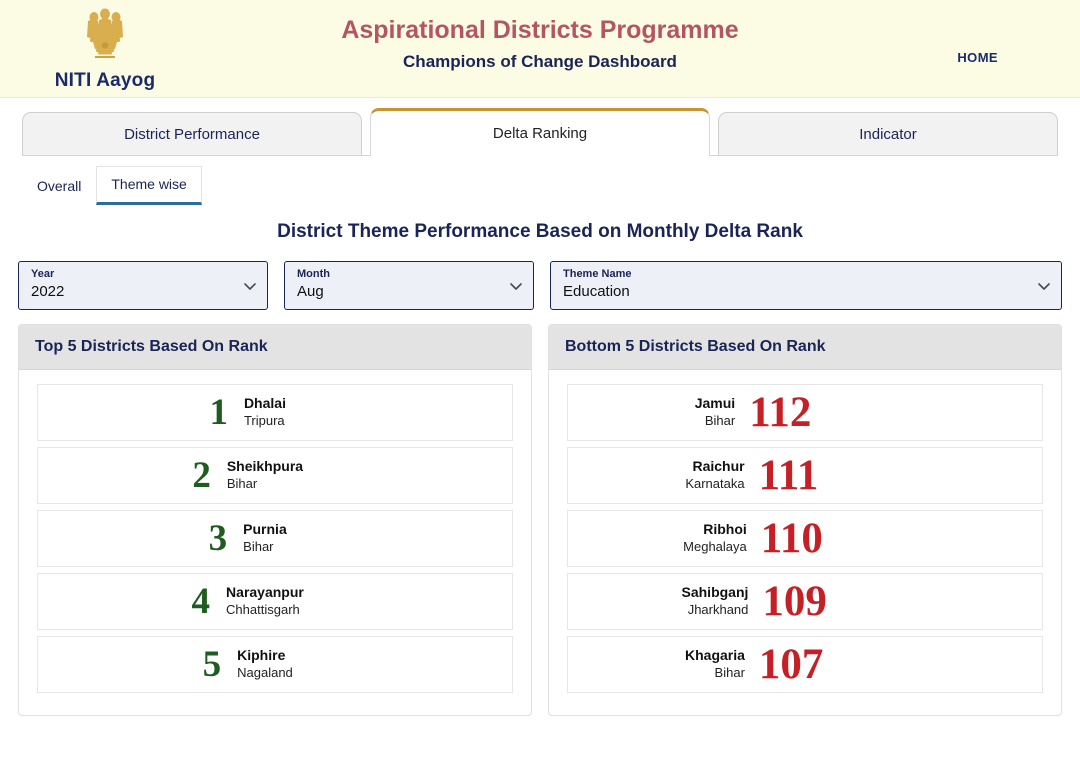 This screenshot has width=1080, height=760. What do you see at coordinates (143, 285) in the screenshot?
I see `year-select: Year 2022` at bounding box center [143, 285].